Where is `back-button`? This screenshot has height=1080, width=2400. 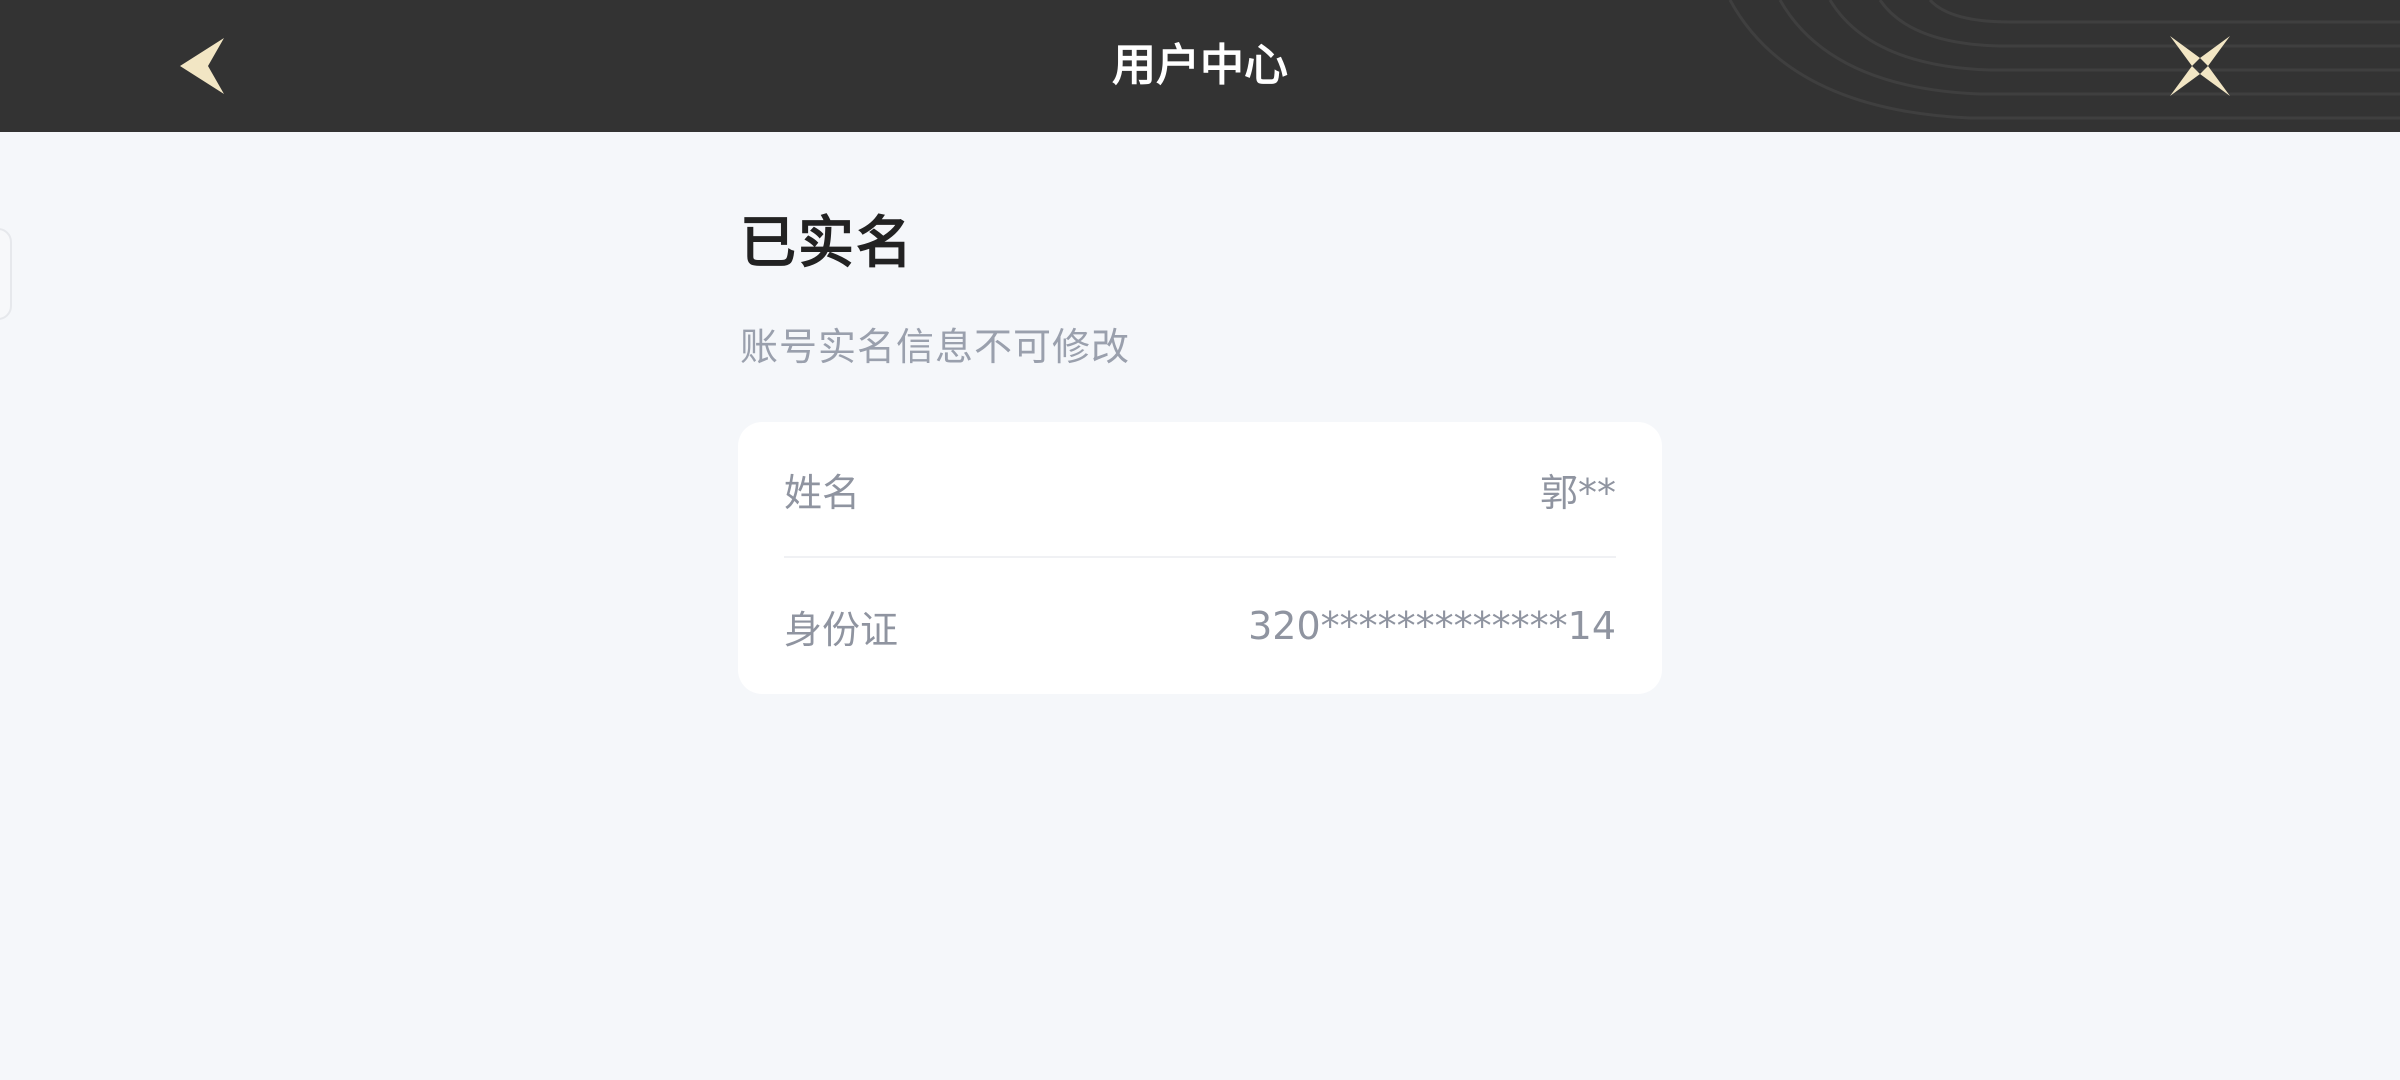 back-button is located at coordinates (200, 66).